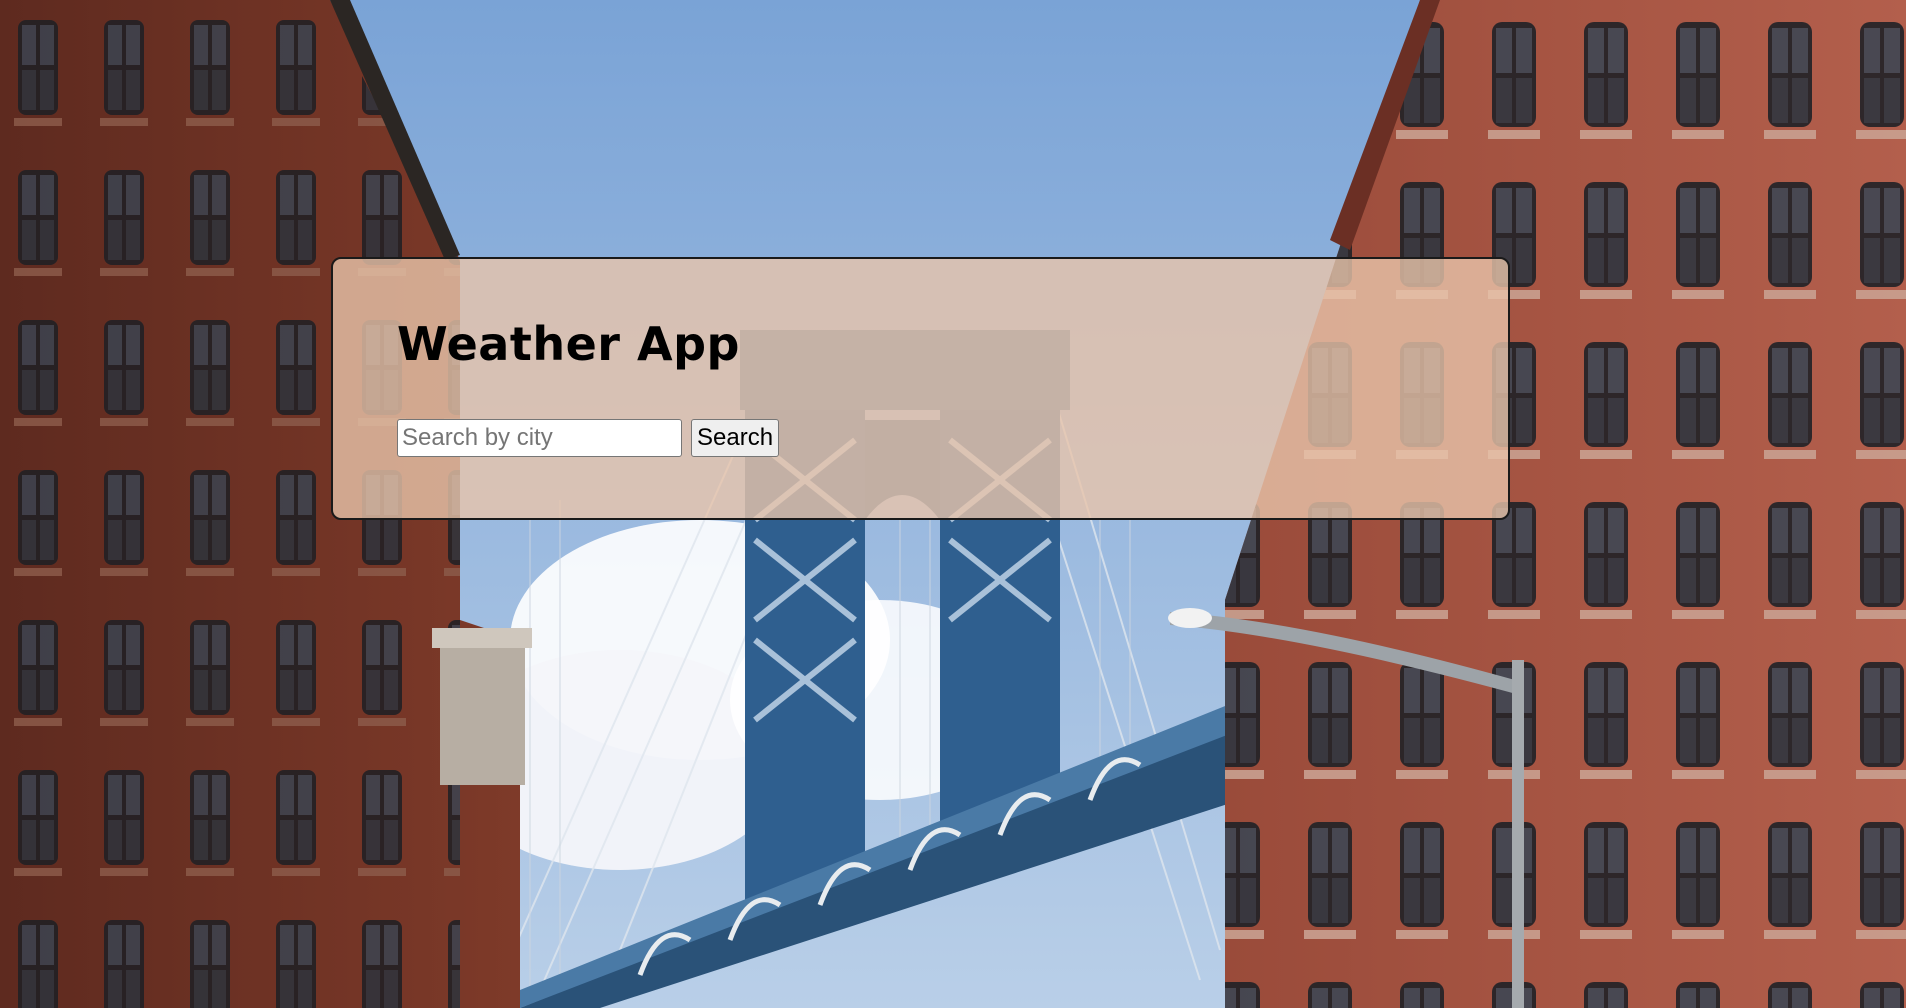 This screenshot has height=1008, width=1906. I want to click on search-form: Search, so click(588, 438).